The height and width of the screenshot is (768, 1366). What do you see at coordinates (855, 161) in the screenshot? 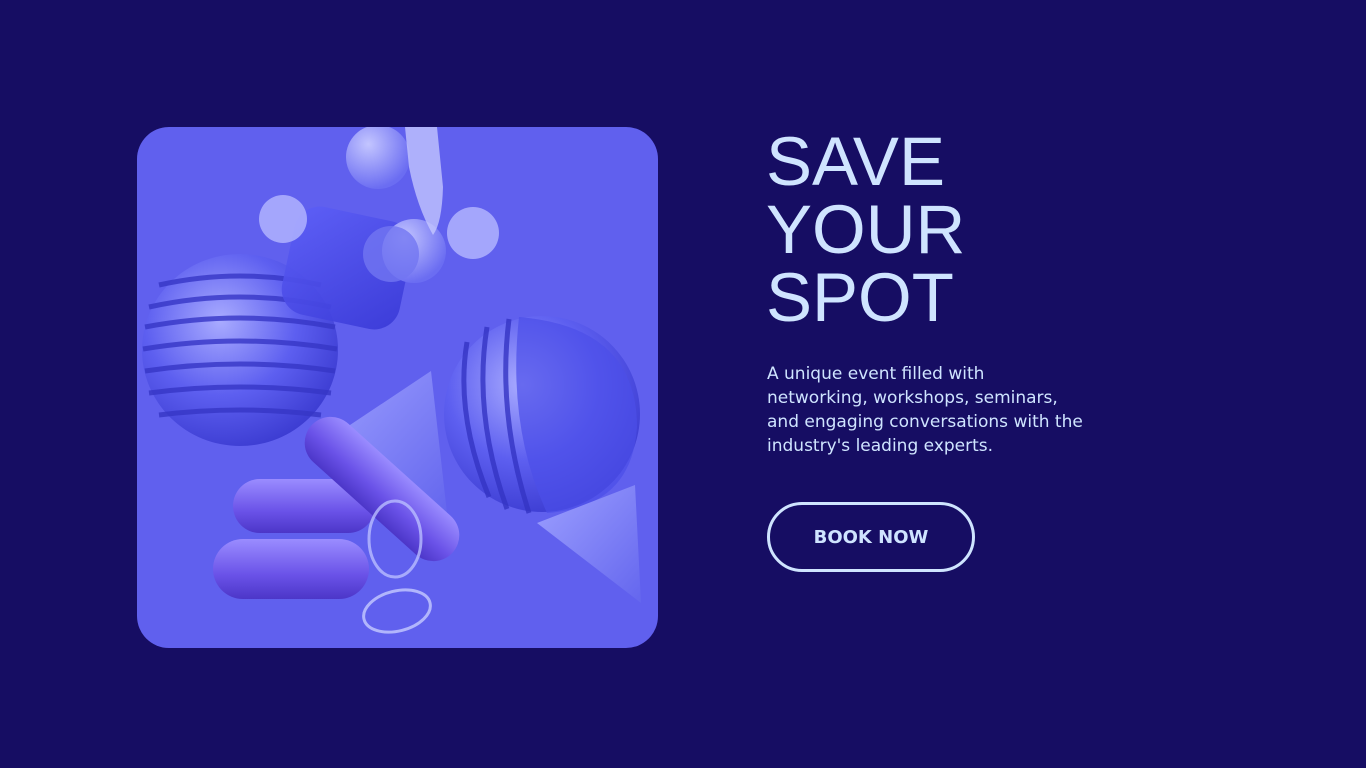
I see `headline-line: SAVE` at bounding box center [855, 161].